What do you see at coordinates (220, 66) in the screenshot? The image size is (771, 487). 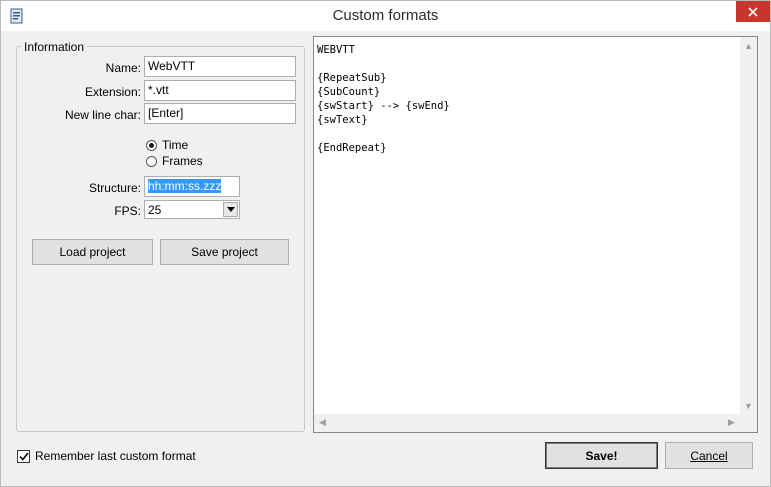 I see `name-field: WebVTT` at bounding box center [220, 66].